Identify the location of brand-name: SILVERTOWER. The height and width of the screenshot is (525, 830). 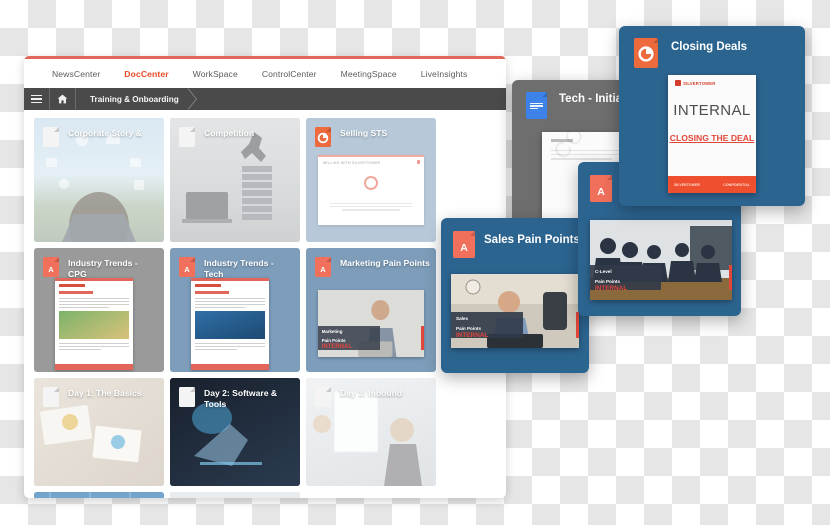
(699, 83).